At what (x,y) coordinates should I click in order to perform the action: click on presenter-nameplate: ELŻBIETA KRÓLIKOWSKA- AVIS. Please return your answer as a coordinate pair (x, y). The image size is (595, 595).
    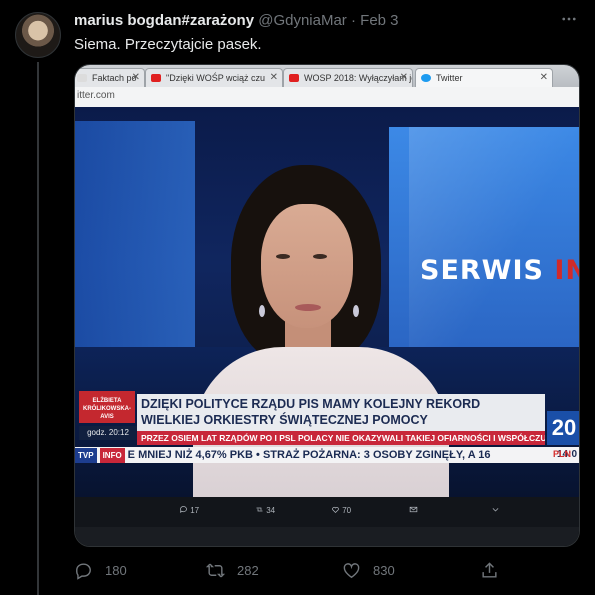
    Looking at the image, I should click on (107, 407).